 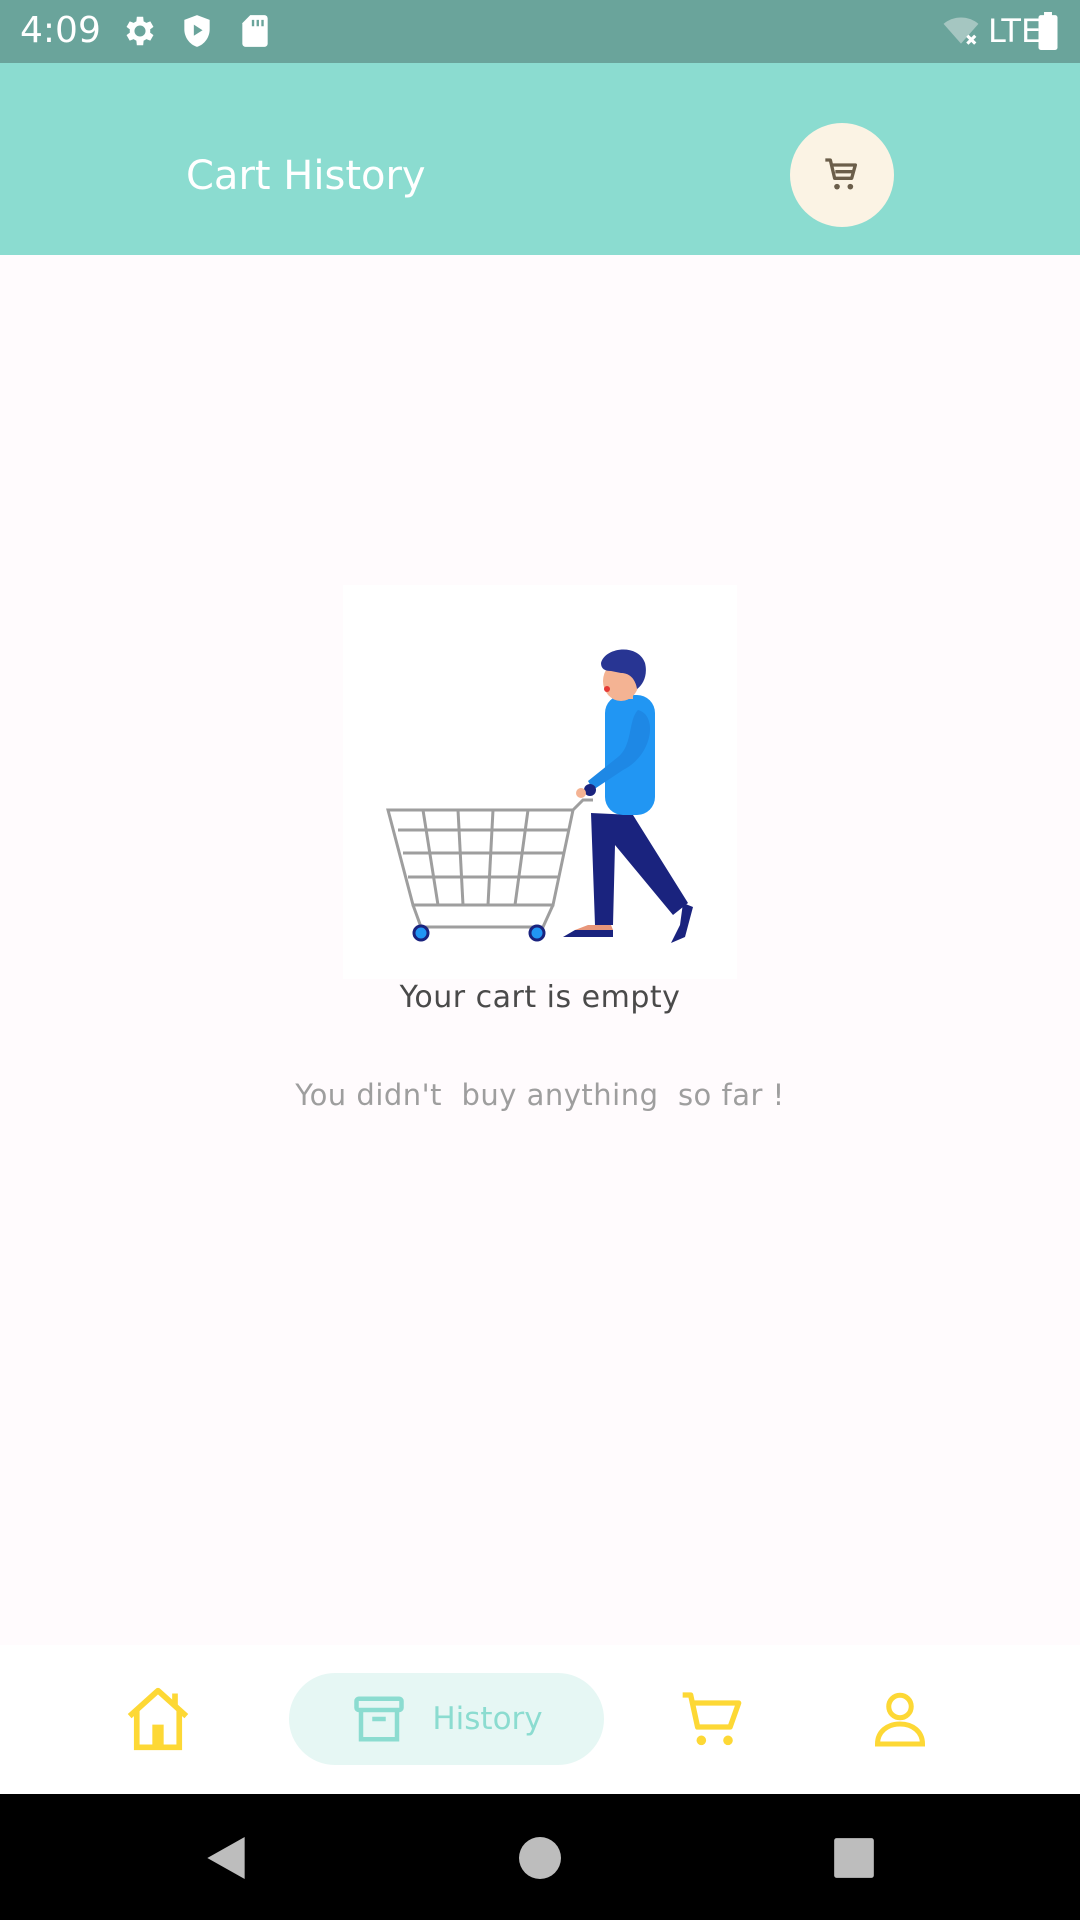 I want to click on nav-item-profile, so click(x=900, y=1719).